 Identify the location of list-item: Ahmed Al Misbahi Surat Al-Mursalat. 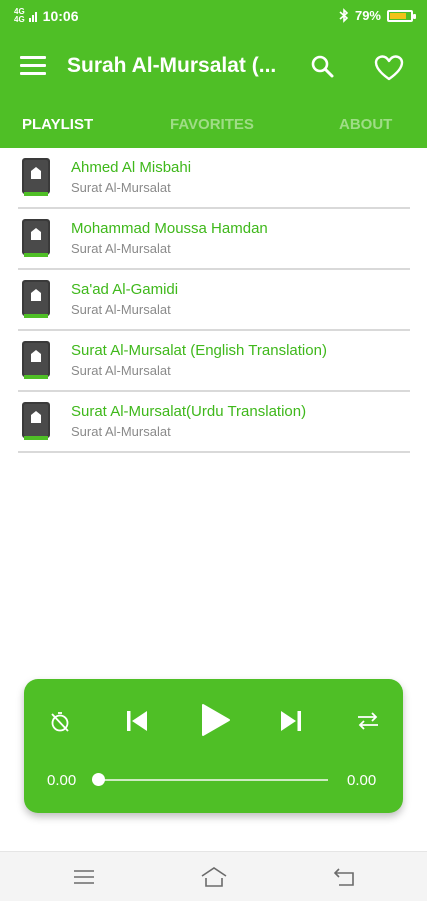
(214, 178).